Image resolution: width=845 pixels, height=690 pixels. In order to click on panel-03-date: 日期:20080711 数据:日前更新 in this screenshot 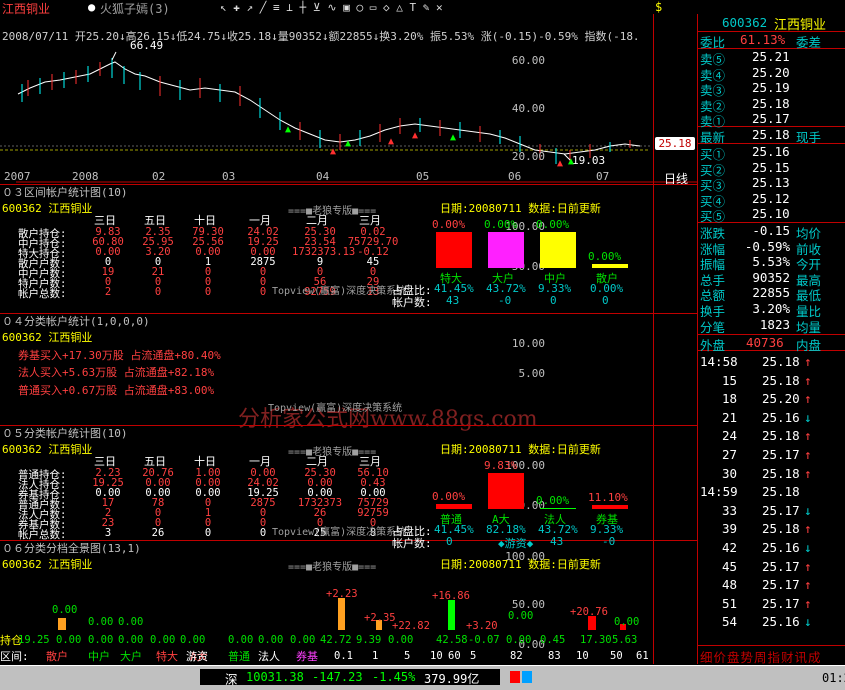, I will do `click(520, 208)`.